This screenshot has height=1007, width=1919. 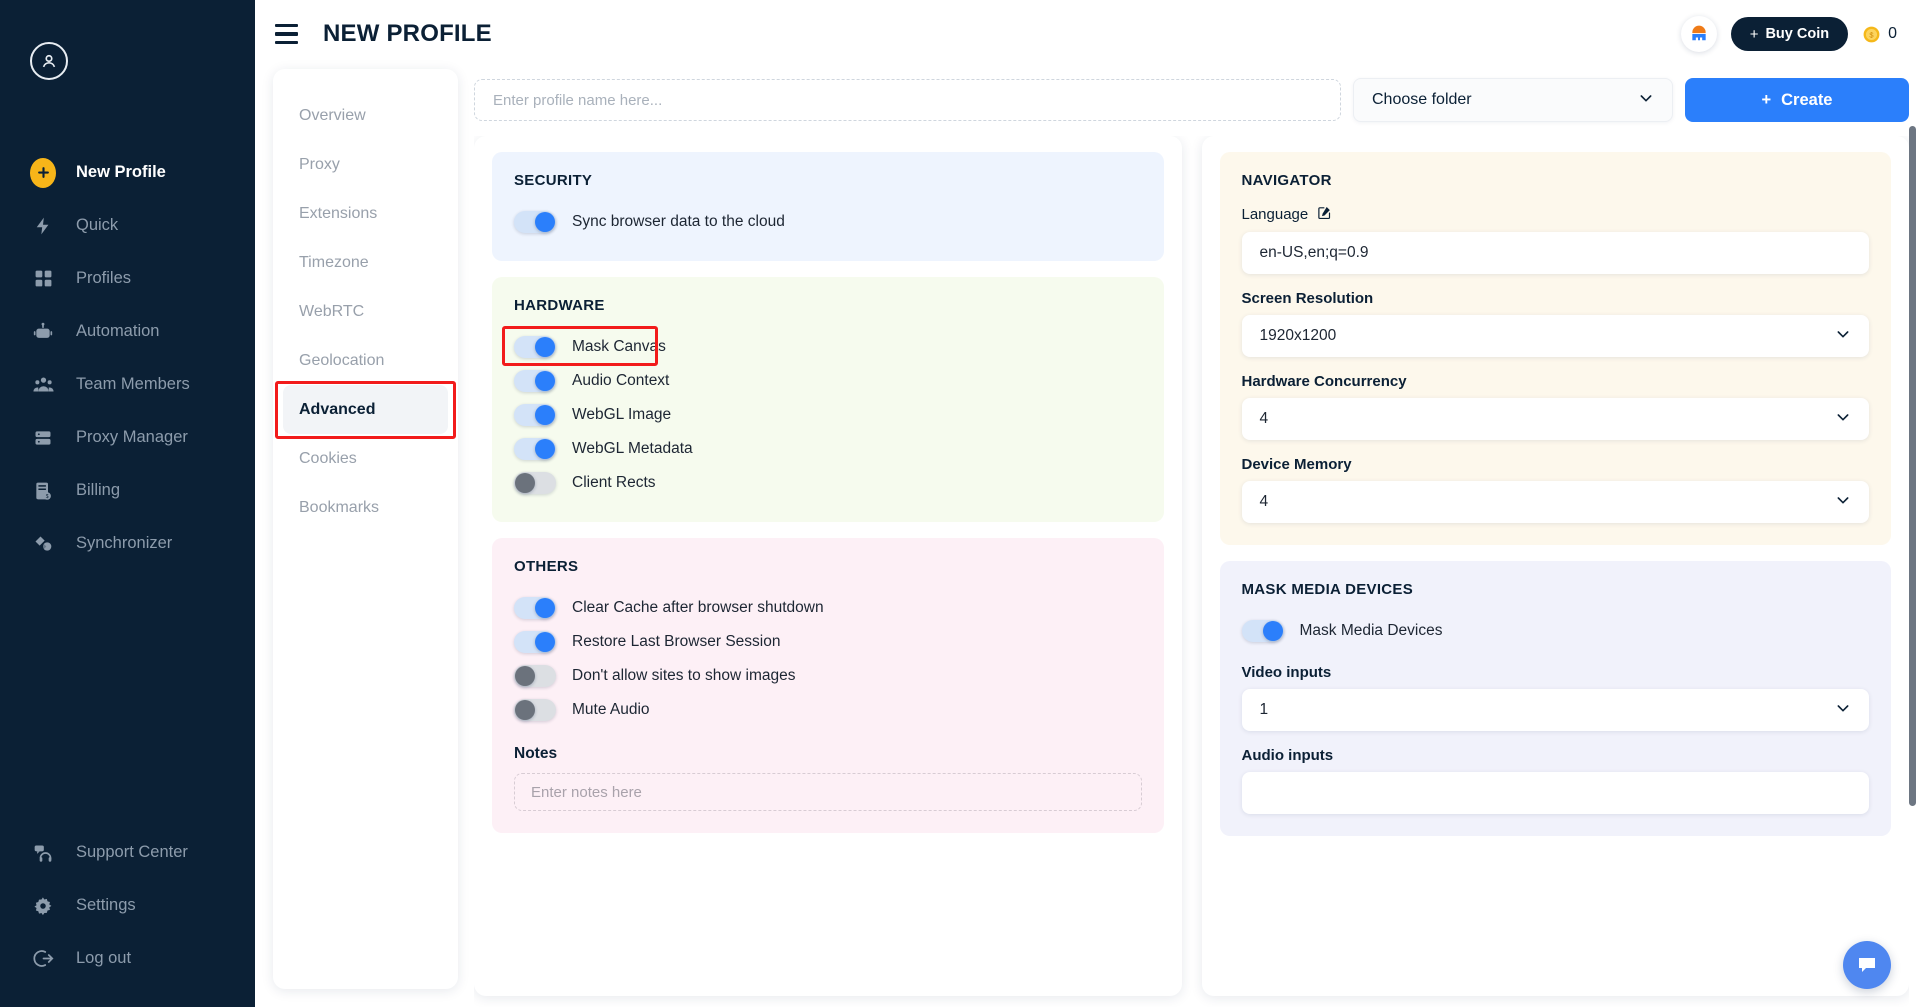 I want to click on video-inputs-select: 1, so click(x=1555, y=710).